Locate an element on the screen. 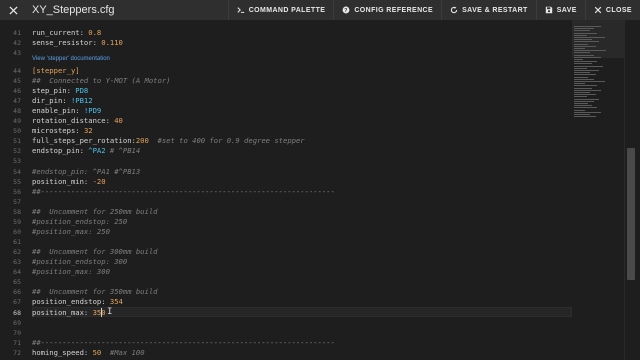 This screenshot has width=640, height=360. close-icon is located at coordinates (598, 10).